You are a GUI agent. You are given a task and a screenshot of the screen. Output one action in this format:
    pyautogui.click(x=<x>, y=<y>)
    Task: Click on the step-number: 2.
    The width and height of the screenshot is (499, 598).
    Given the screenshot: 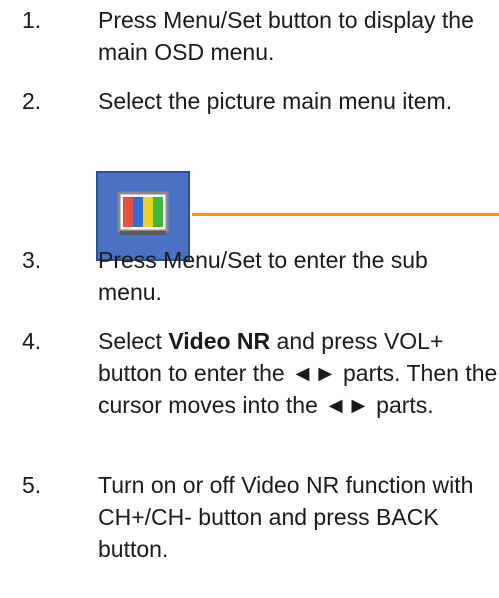 What is the action you would take?
    pyautogui.click(x=32, y=101)
    